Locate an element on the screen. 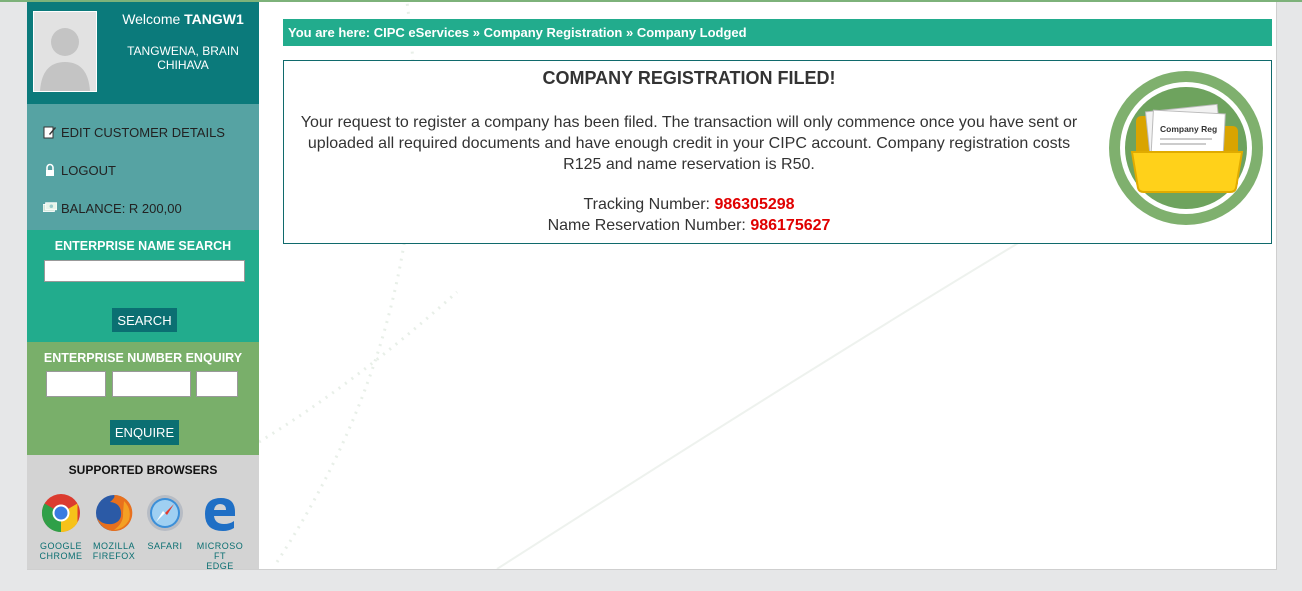 The image size is (1302, 591). enterprise-number-input is located at coordinates (151, 384).